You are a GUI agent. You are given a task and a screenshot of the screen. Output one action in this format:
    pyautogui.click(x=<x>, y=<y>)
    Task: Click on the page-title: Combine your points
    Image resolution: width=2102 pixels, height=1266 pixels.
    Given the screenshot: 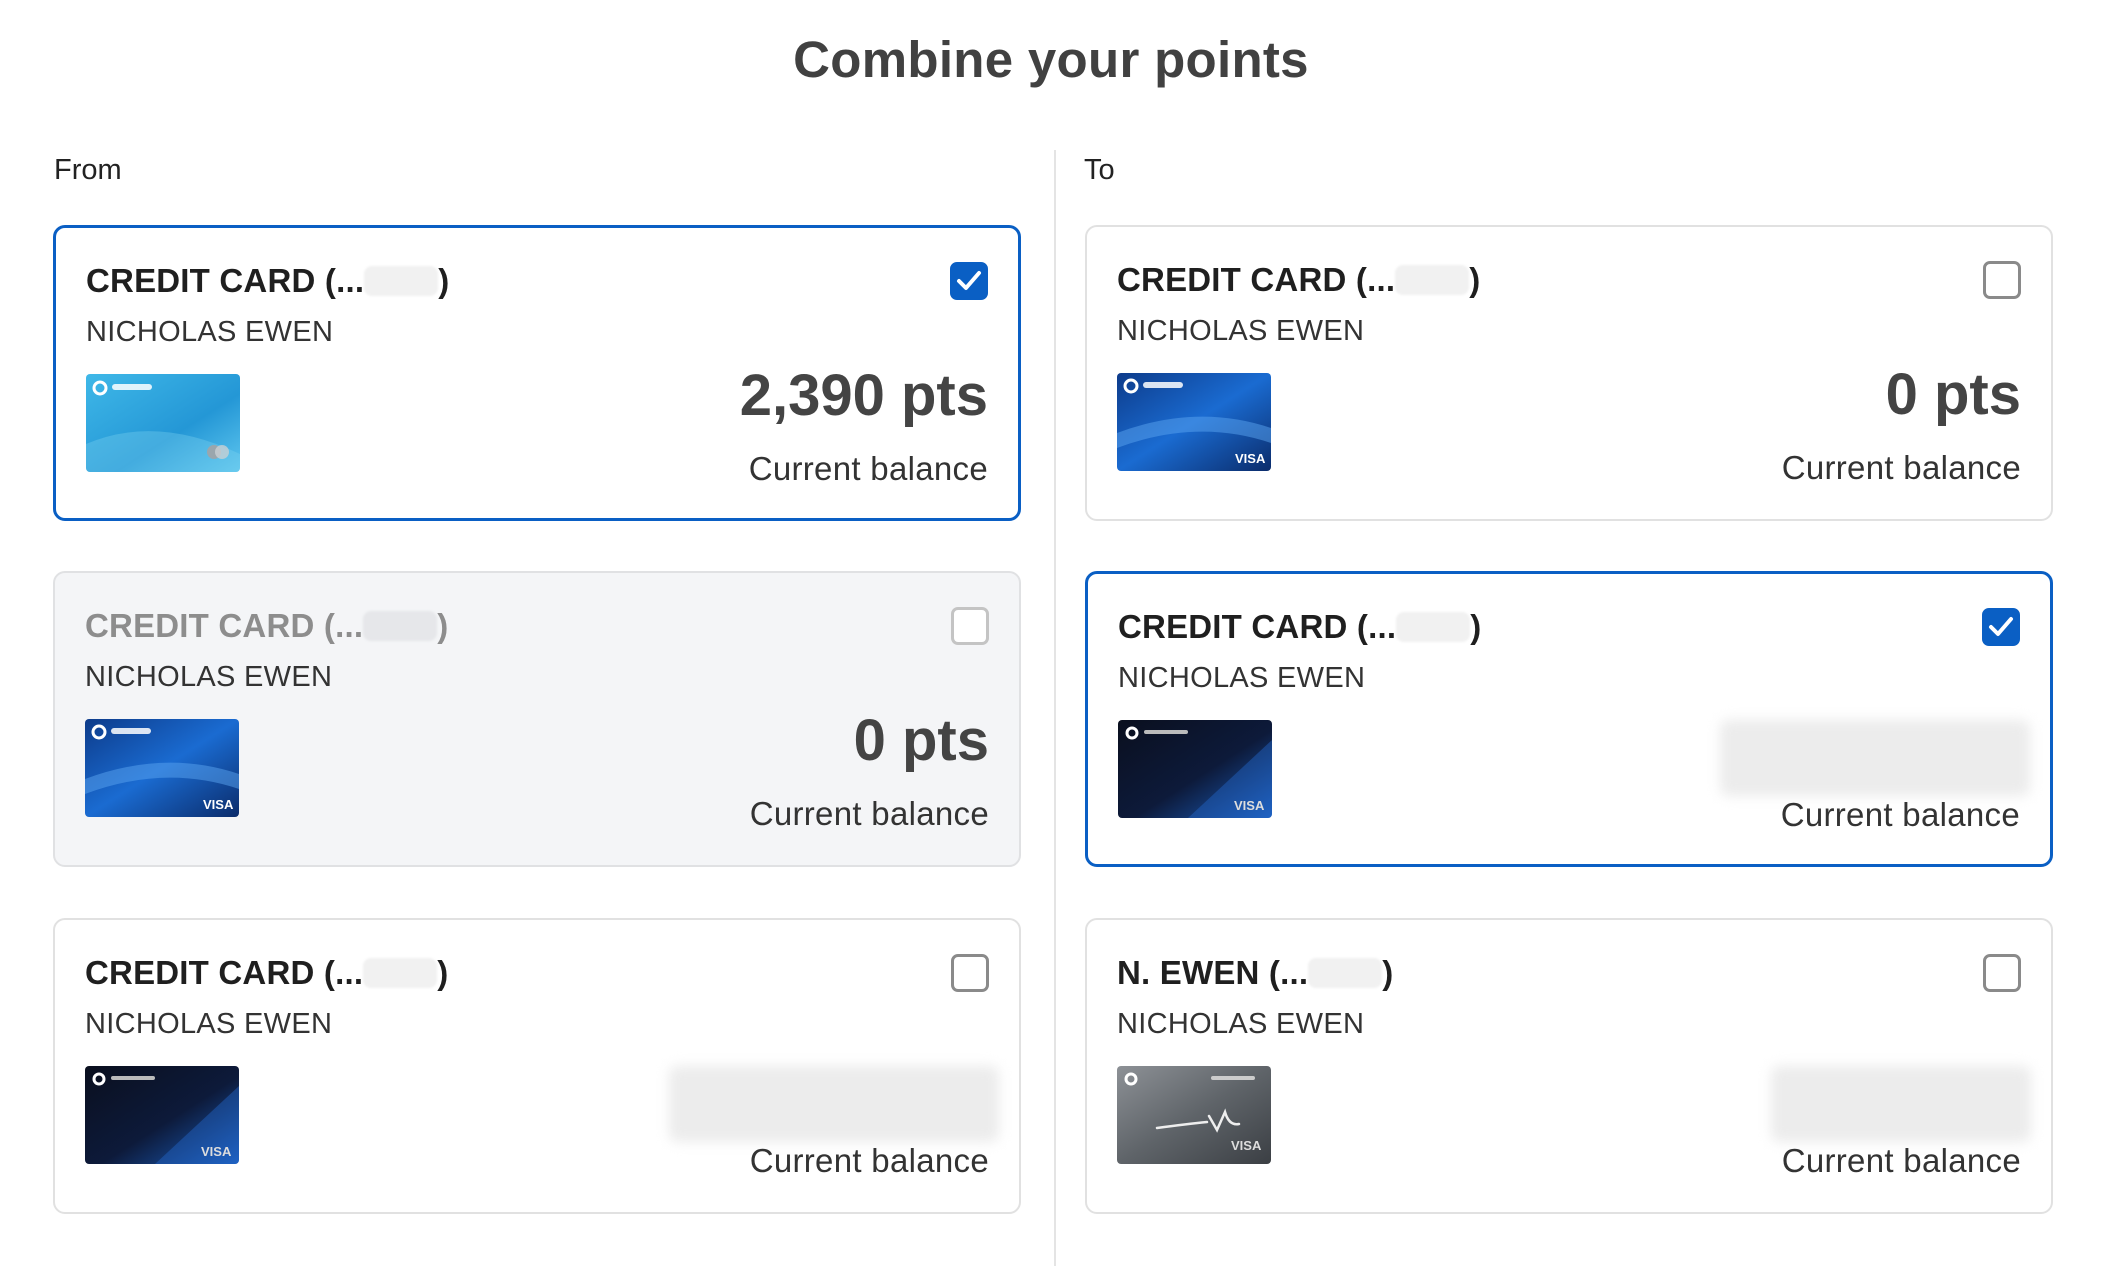 What is the action you would take?
    pyautogui.click(x=1051, y=59)
    